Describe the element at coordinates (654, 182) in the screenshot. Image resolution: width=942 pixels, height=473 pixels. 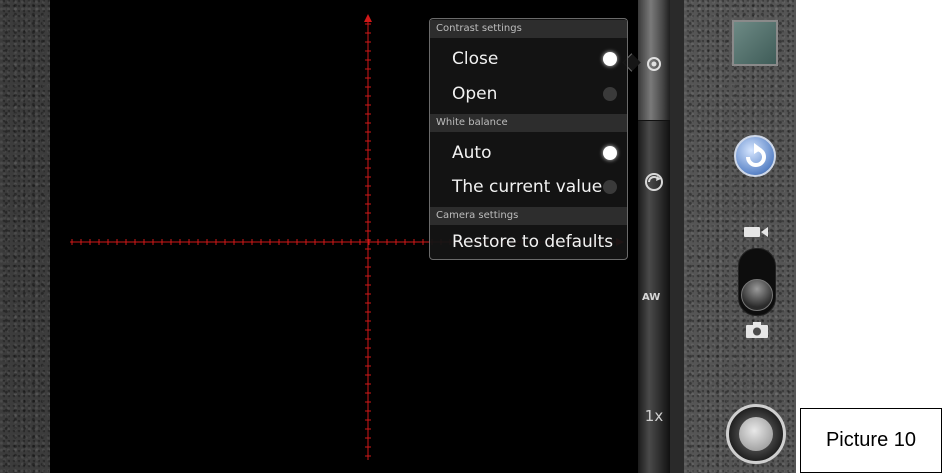
I see `rotate-settings-icon` at that location.